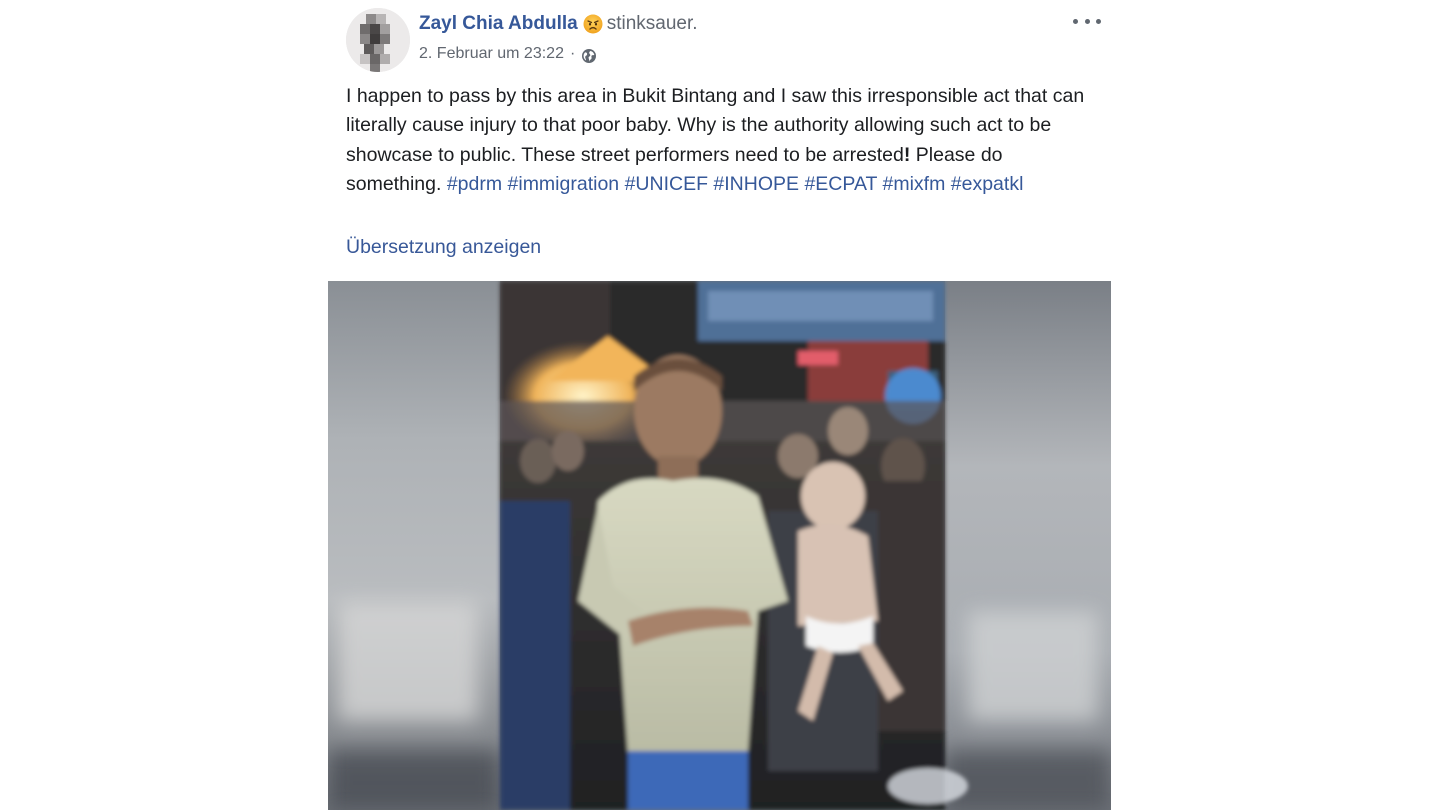 The width and height of the screenshot is (1440, 810). I want to click on show-translation-link: Übersetzung anzeigen, so click(443, 247).